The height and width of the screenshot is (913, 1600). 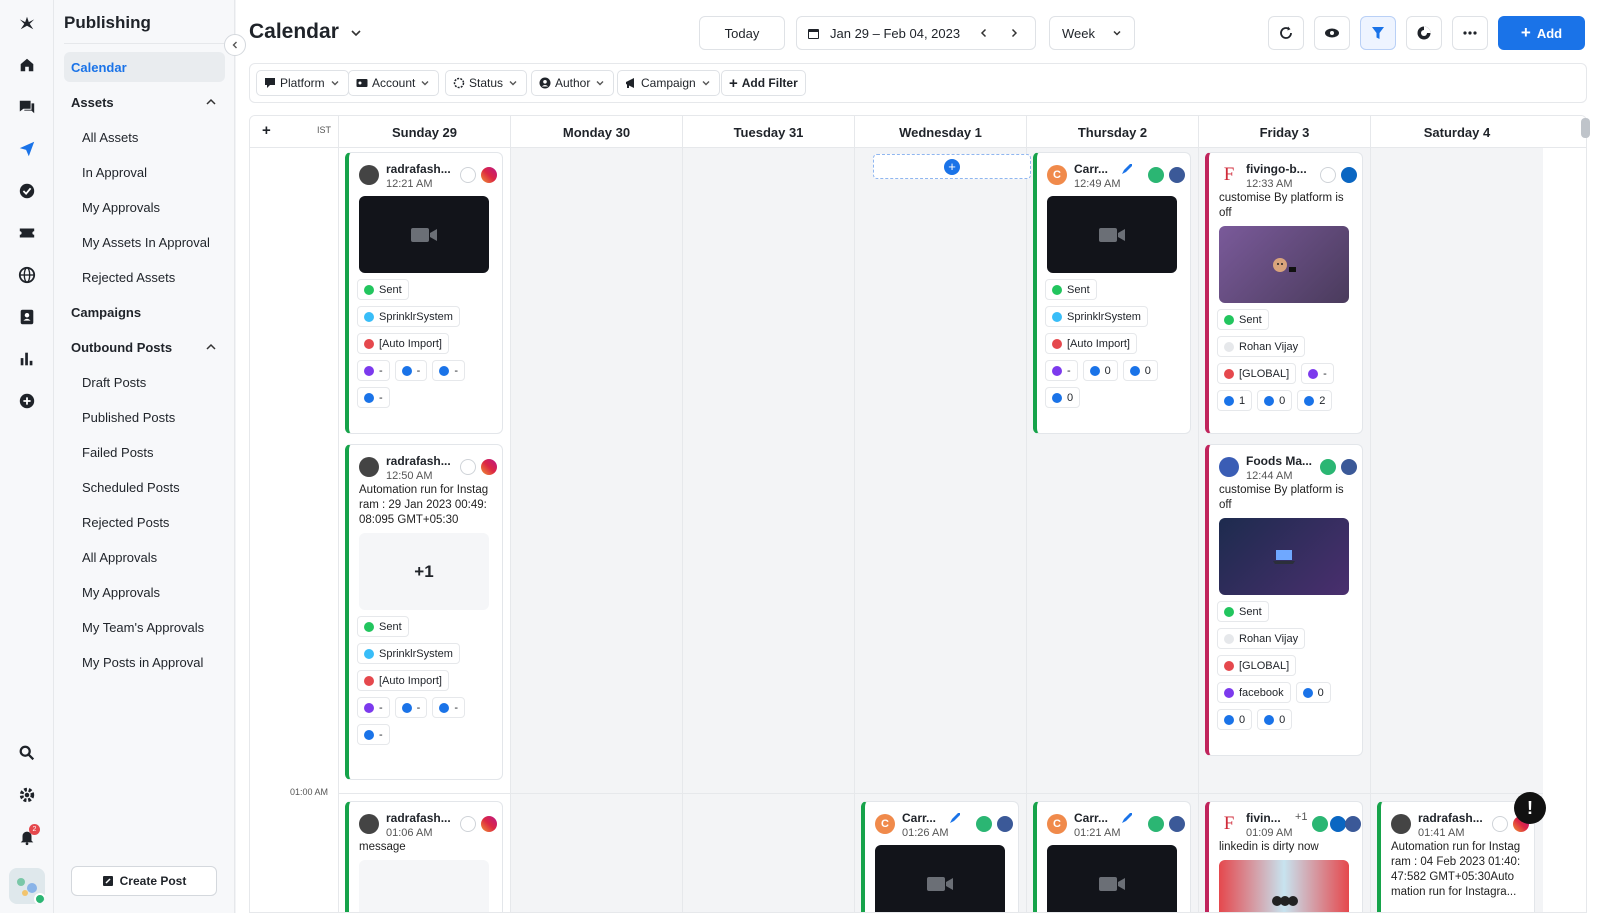 What do you see at coordinates (1097, 833) in the screenshot?
I see `post-time: 01:21 AM` at bounding box center [1097, 833].